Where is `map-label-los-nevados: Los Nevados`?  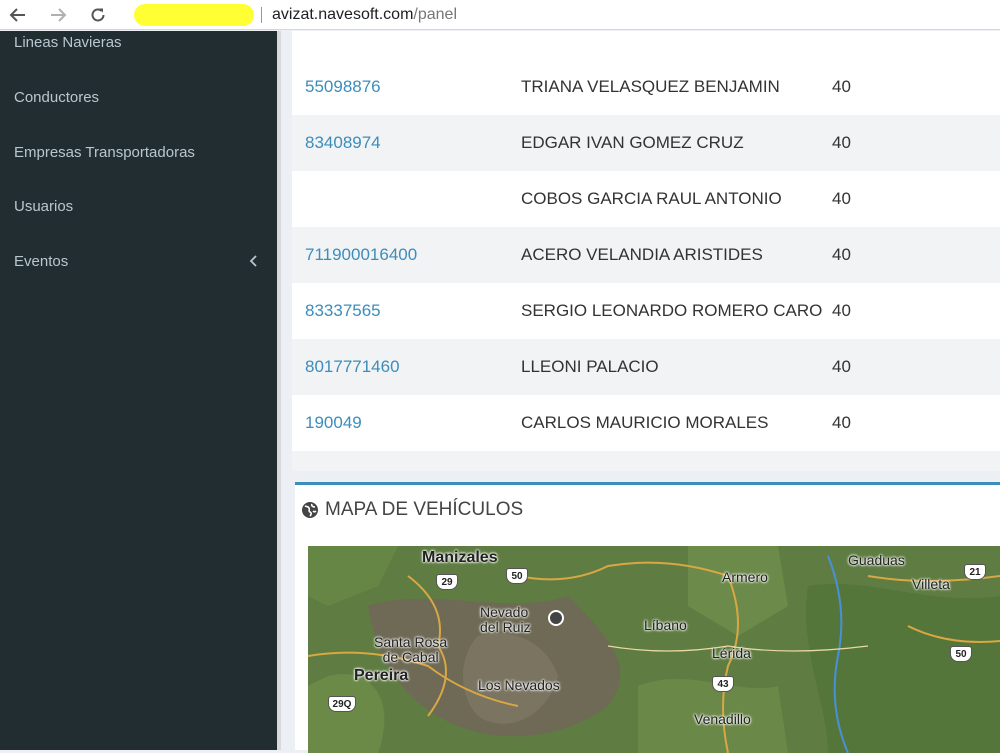 map-label-los-nevados: Los Nevados is located at coordinates (519, 685).